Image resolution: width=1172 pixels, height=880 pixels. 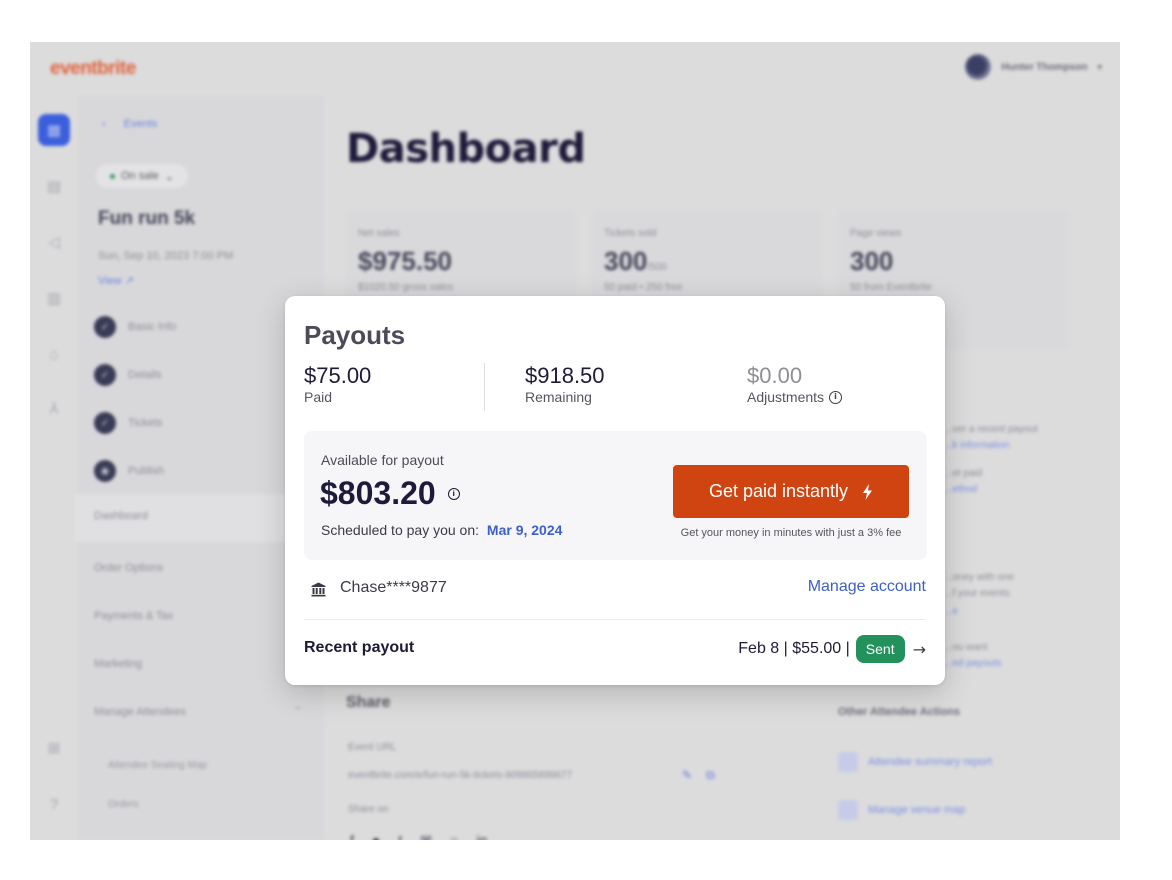 I want to click on recent-payout-info: Feb 8 | $55.00 |, so click(x=794, y=648).